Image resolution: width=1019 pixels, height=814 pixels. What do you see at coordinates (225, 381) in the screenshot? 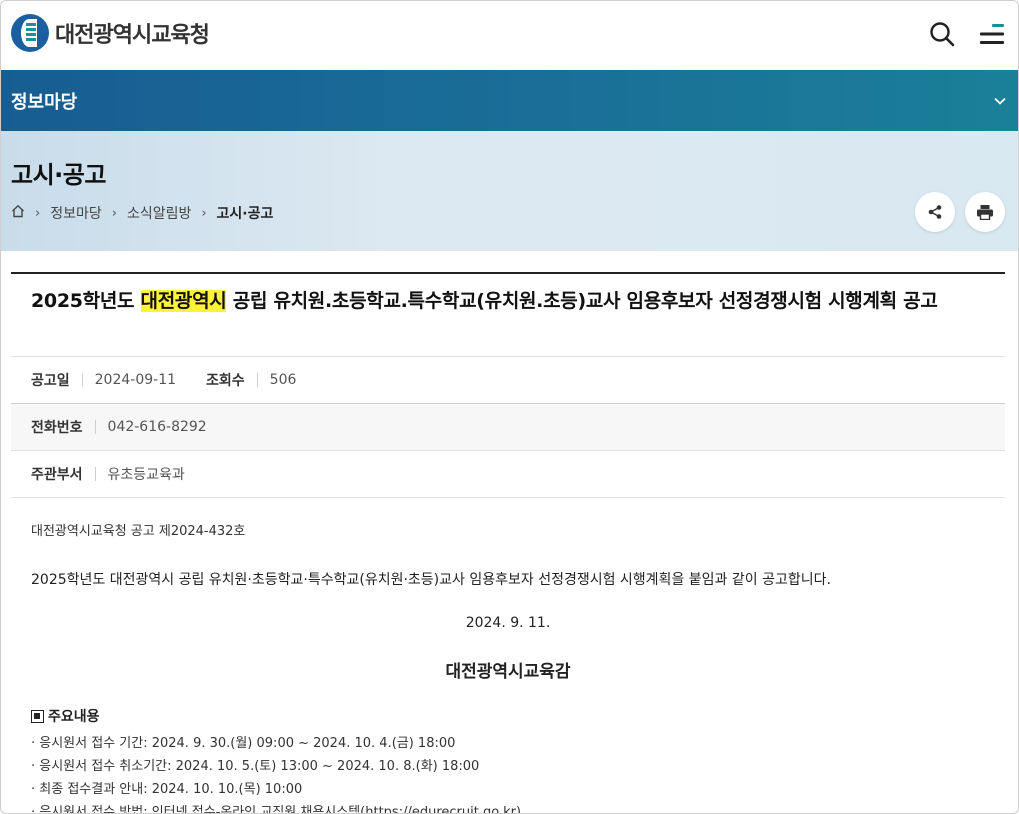
I see `views-label: 조회수` at bounding box center [225, 381].